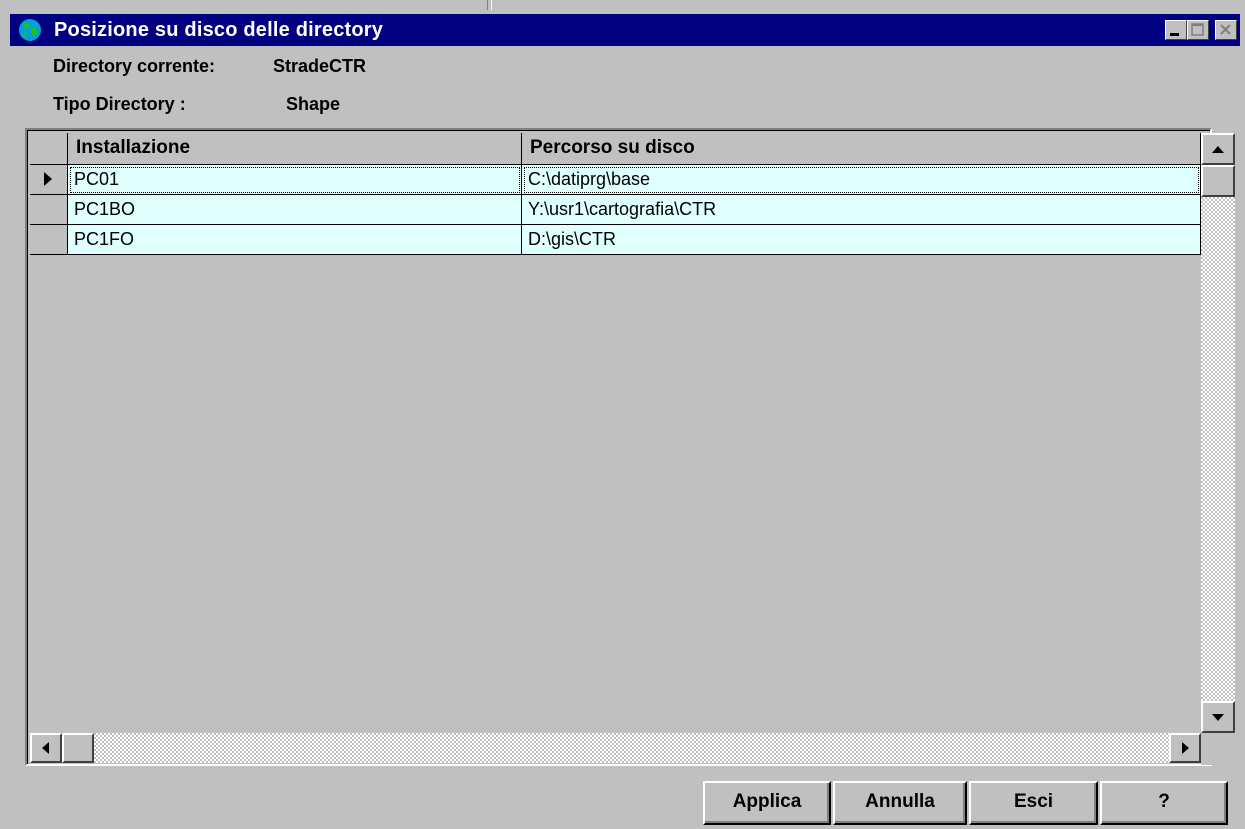 This screenshot has width=1245, height=829. I want to click on scrollbar-corner, so click(1218, 749).